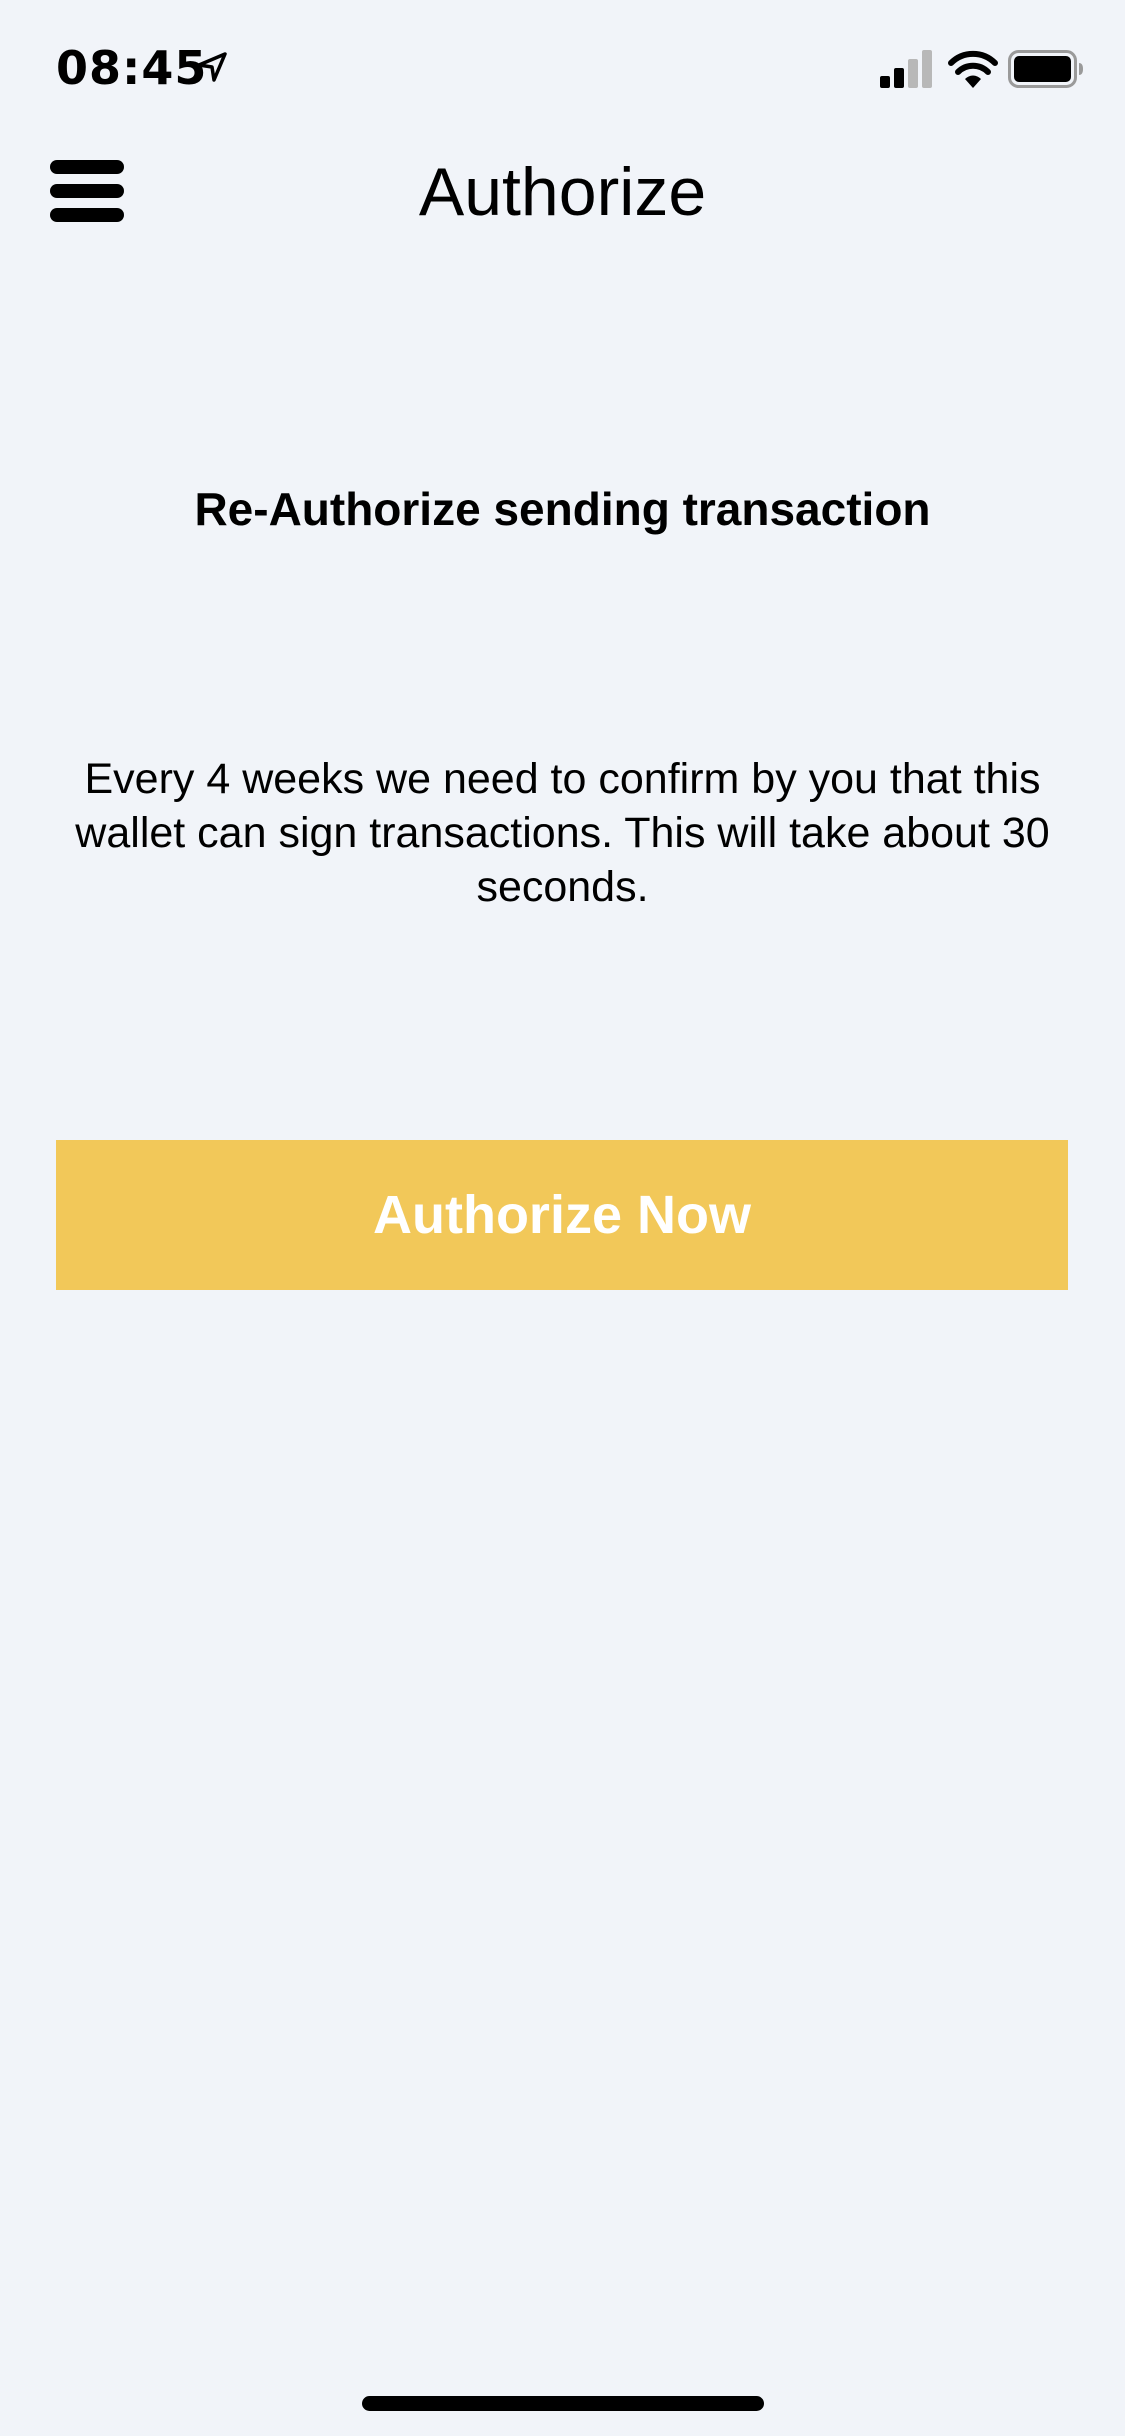 Image resolution: width=1125 pixels, height=2436 pixels. Describe the element at coordinates (562, 509) in the screenshot. I see `reauthorize-heading: Re-Authorize sending transaction` at that location.